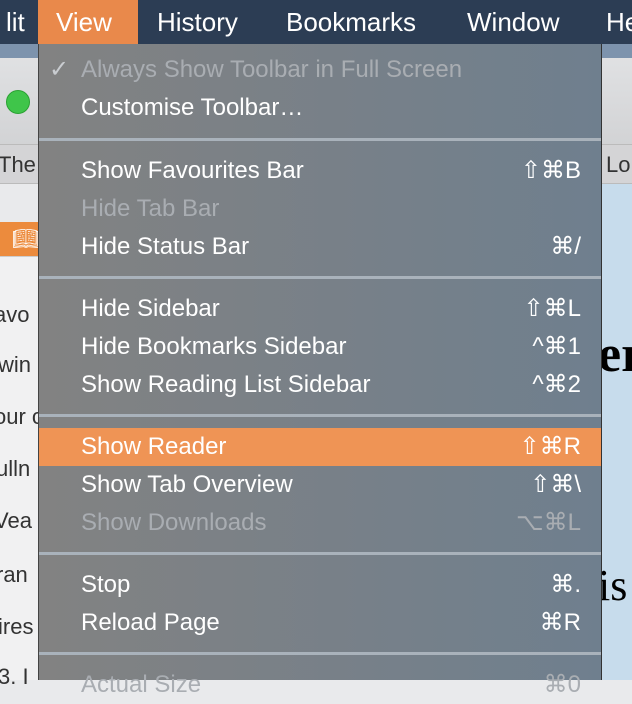 This screenshot has width=632, height=704. What do you see at coordinates (14, 575) in the screenshot?
I see `sidebar-item: ran` at bounding box center [14, 575].